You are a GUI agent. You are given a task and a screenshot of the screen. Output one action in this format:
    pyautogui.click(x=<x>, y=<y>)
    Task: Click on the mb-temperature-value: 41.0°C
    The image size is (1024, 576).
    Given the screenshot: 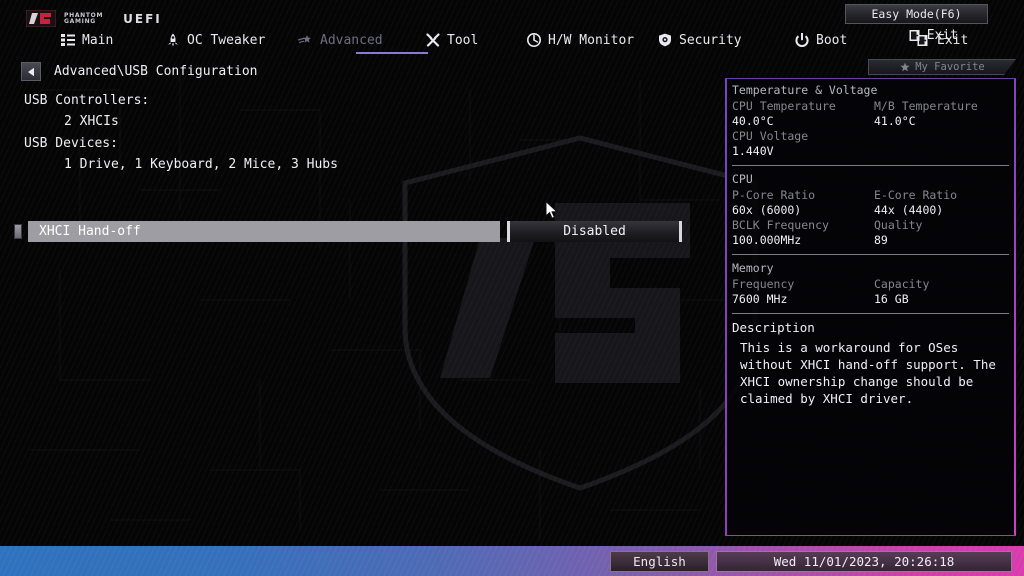 What is the action you would take?
    pyautogui.click(x=895, y=121)
    